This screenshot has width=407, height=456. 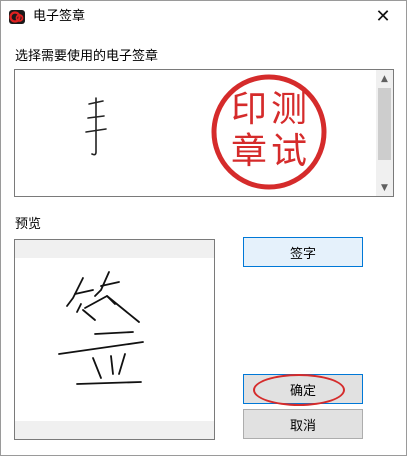 I want to click on seal-stamp-icon, so click(x=269, y=132).